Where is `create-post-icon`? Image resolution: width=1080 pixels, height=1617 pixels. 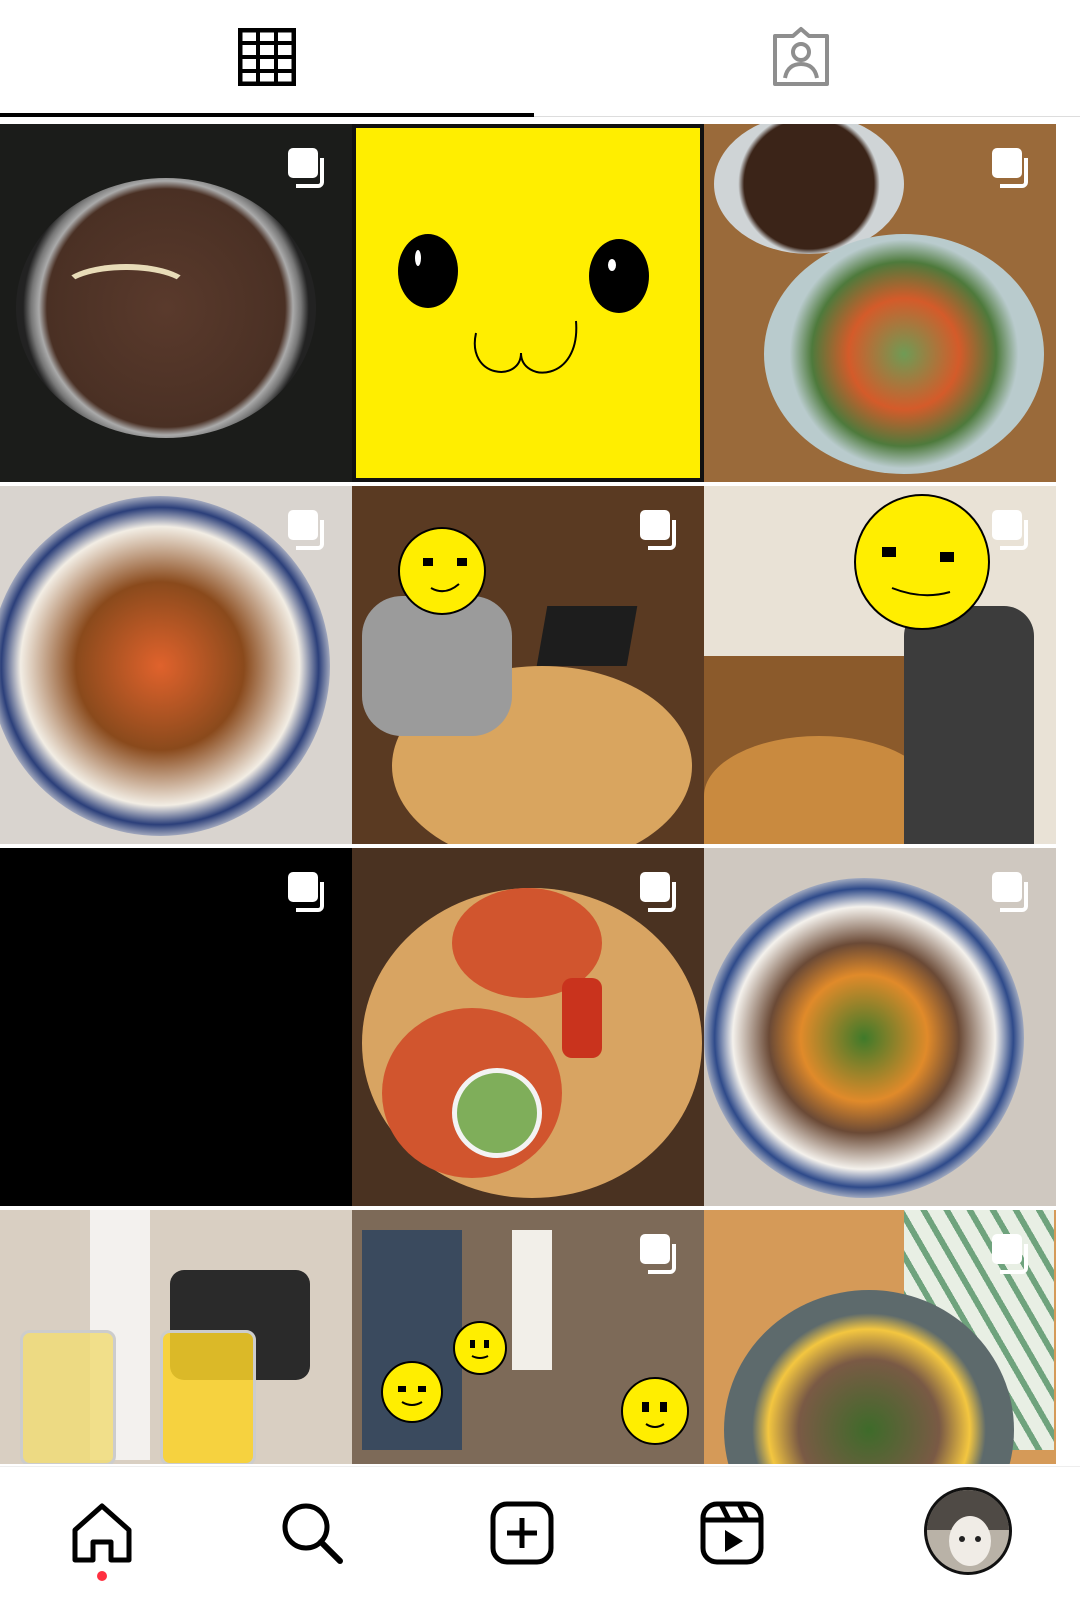
create-post-icon is located at coordinates (522, 1533).